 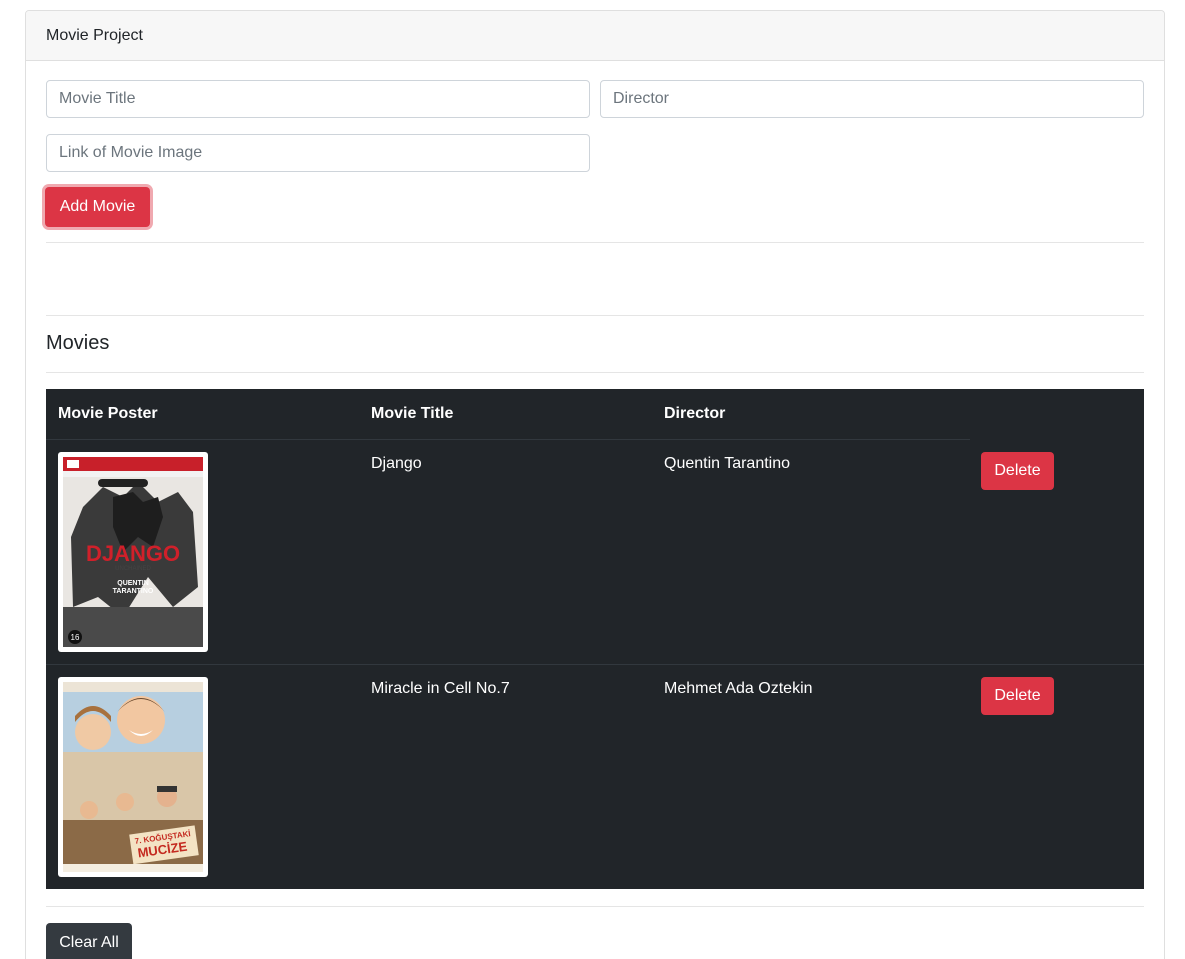 I want to click on movie-title-cell: Django, so click(x=396, y=463).